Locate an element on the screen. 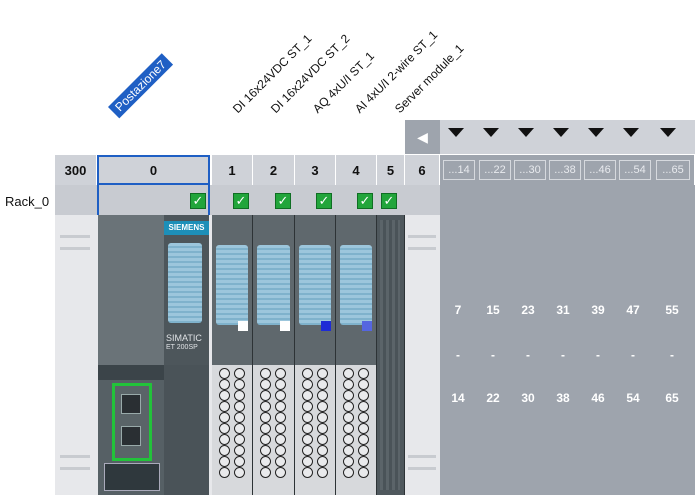  module-ai is located at coordinates (356, 355).